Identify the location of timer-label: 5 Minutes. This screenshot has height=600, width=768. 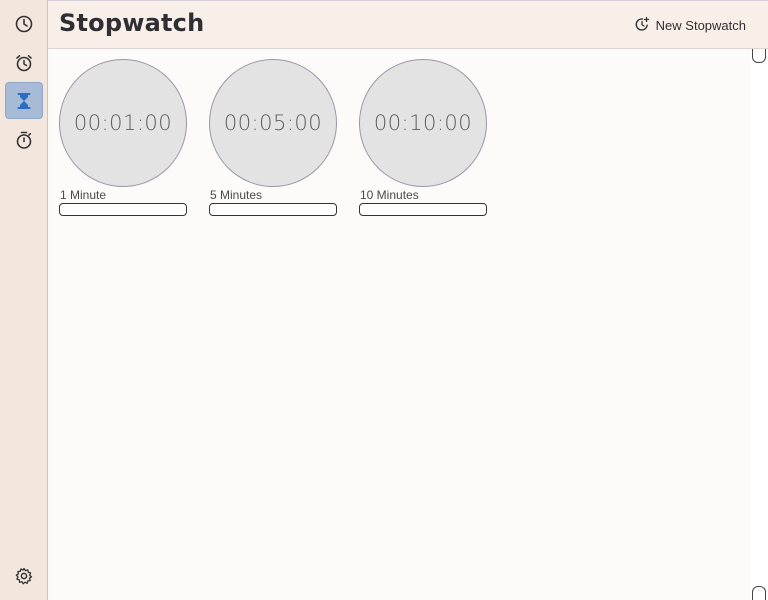
(236, 195).